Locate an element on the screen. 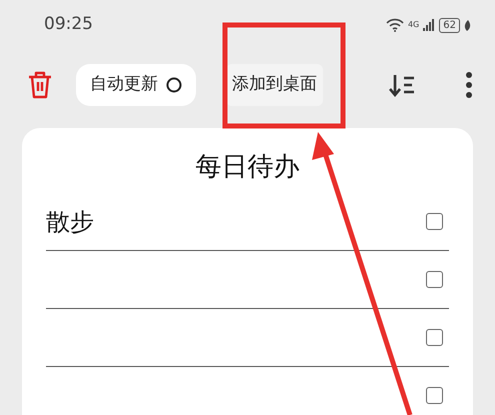 This screenshot has height=415, width=495. battery-level: 62 is located at coordinates (449, 25).